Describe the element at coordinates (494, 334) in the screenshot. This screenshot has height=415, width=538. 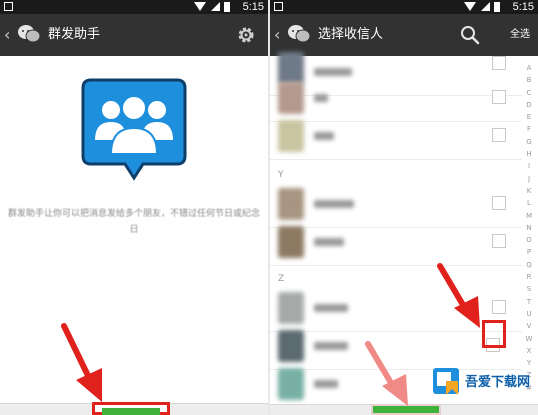
I see `highlight-box` at that location.